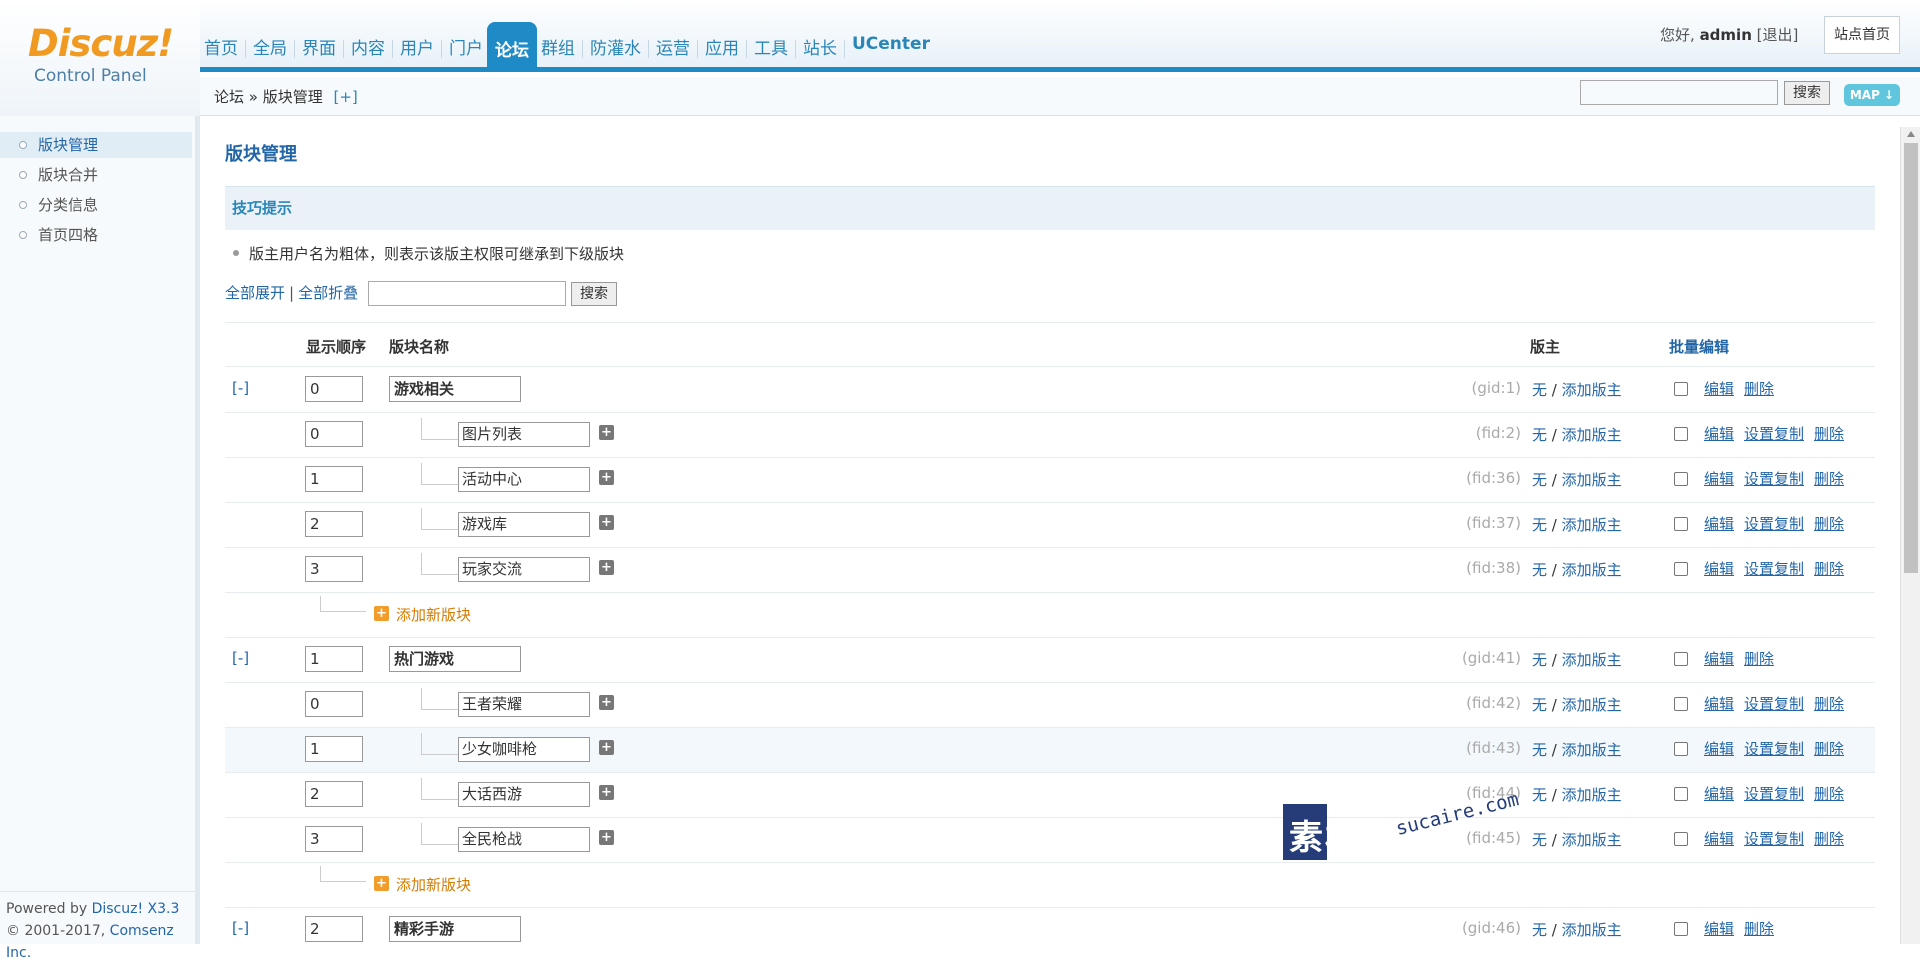 This screenshot has width=1920, height=964. Describe the element at coordinates (96, 175) in the screenshot. I see `sidebar-item-forum-merge: 版块合并` at that location.